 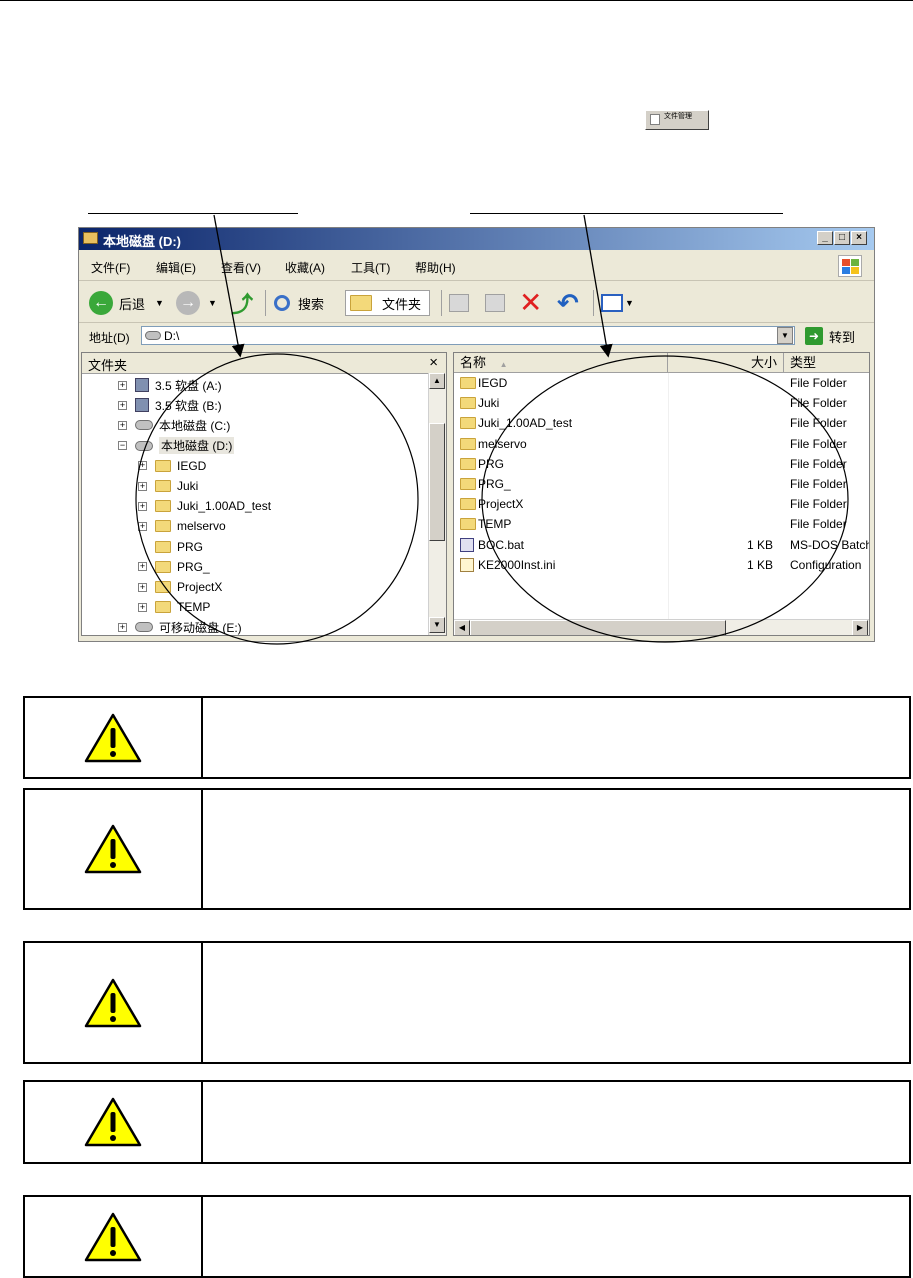 What do you see at coordinates (598, 286) in the screenshot?
I see `callout-arrow-right` at bounding box center [598, 286].